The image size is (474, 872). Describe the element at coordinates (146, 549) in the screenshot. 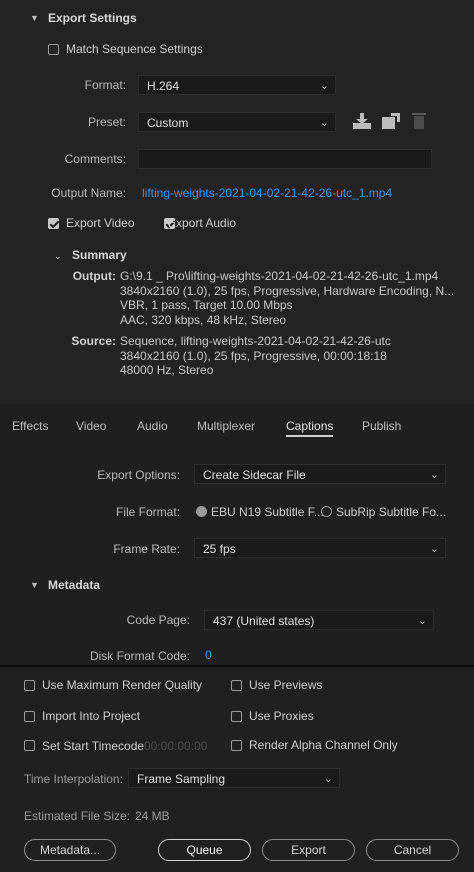

I see `frame-rate-label: Frame Rate:` at that location.